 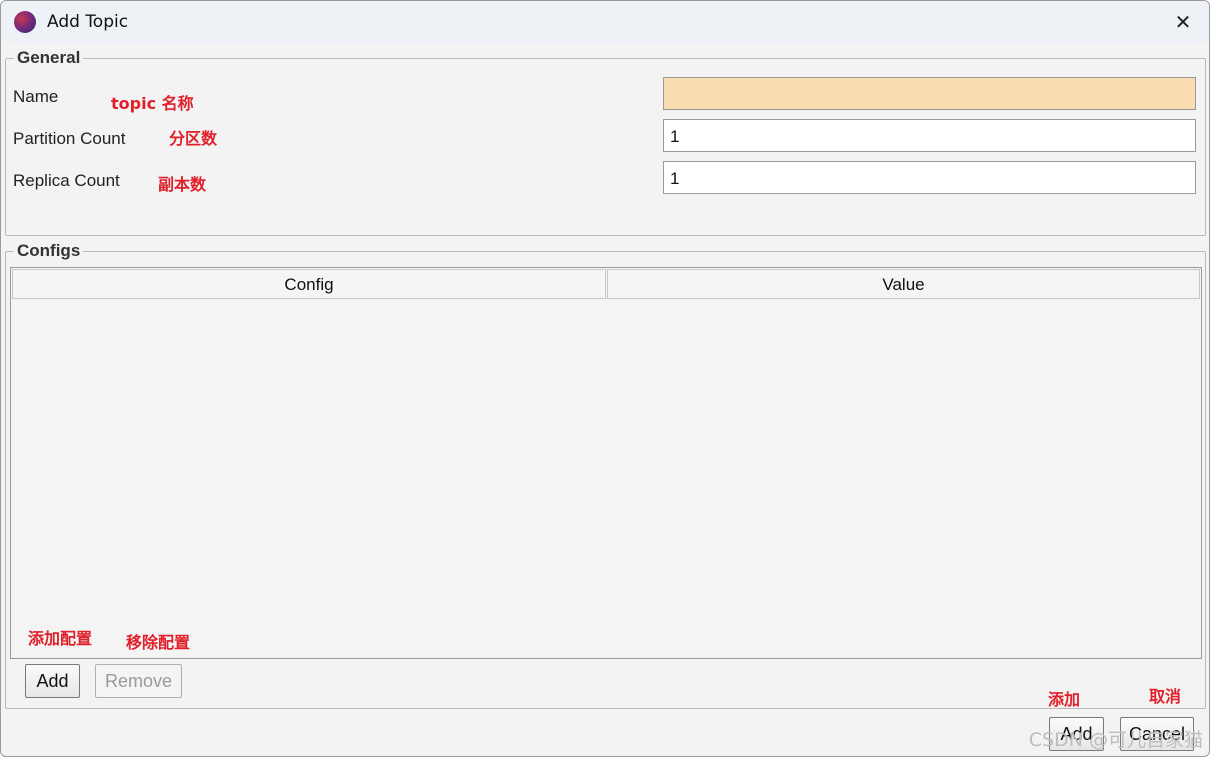 I want to click on partition-annotation: 分区数, so click(x=193, y=138).